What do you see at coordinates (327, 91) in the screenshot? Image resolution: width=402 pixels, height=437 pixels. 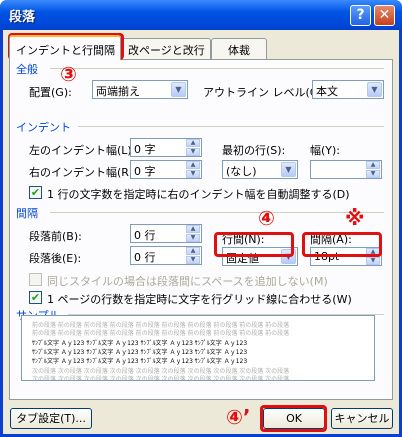 I see `outline-level-value: 本文` at bounding box center [327, 91].